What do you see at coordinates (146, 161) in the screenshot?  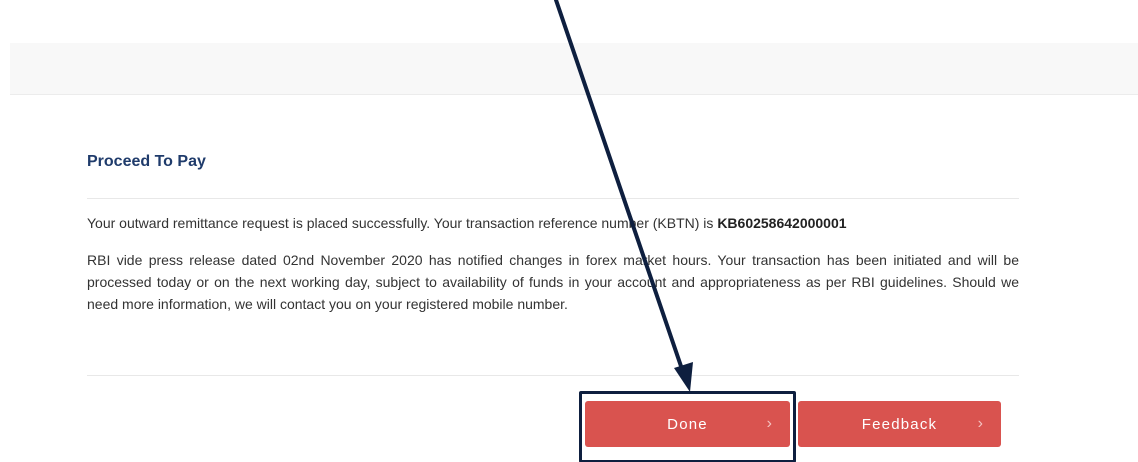 I see `section-title: Proceed To Pay` at bounding box center [146, 161].